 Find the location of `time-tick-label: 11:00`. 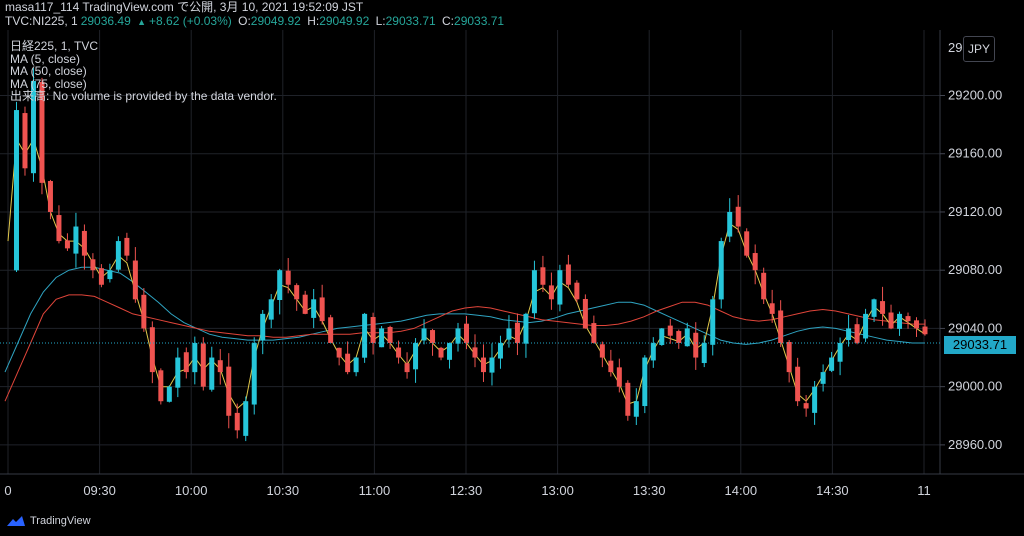

time-tick-label: 11:00 is located at coordinates (375, 490).